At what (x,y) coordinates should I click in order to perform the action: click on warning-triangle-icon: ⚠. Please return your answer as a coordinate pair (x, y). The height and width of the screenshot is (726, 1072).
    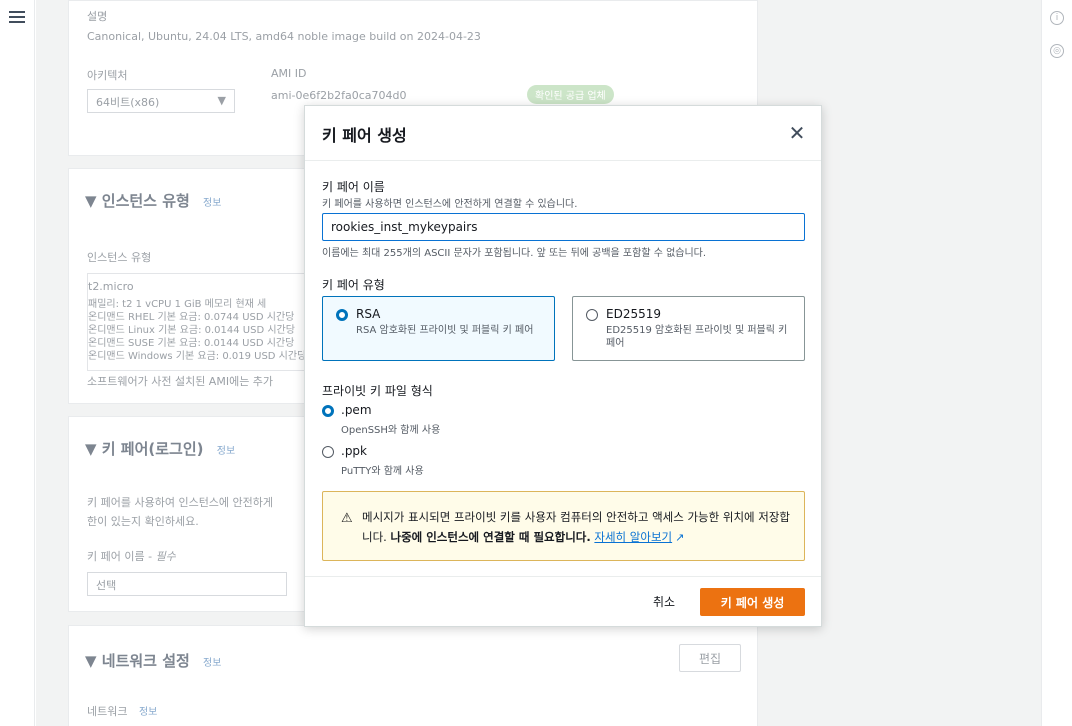
    Looking at the image, I should click on (347, 518).